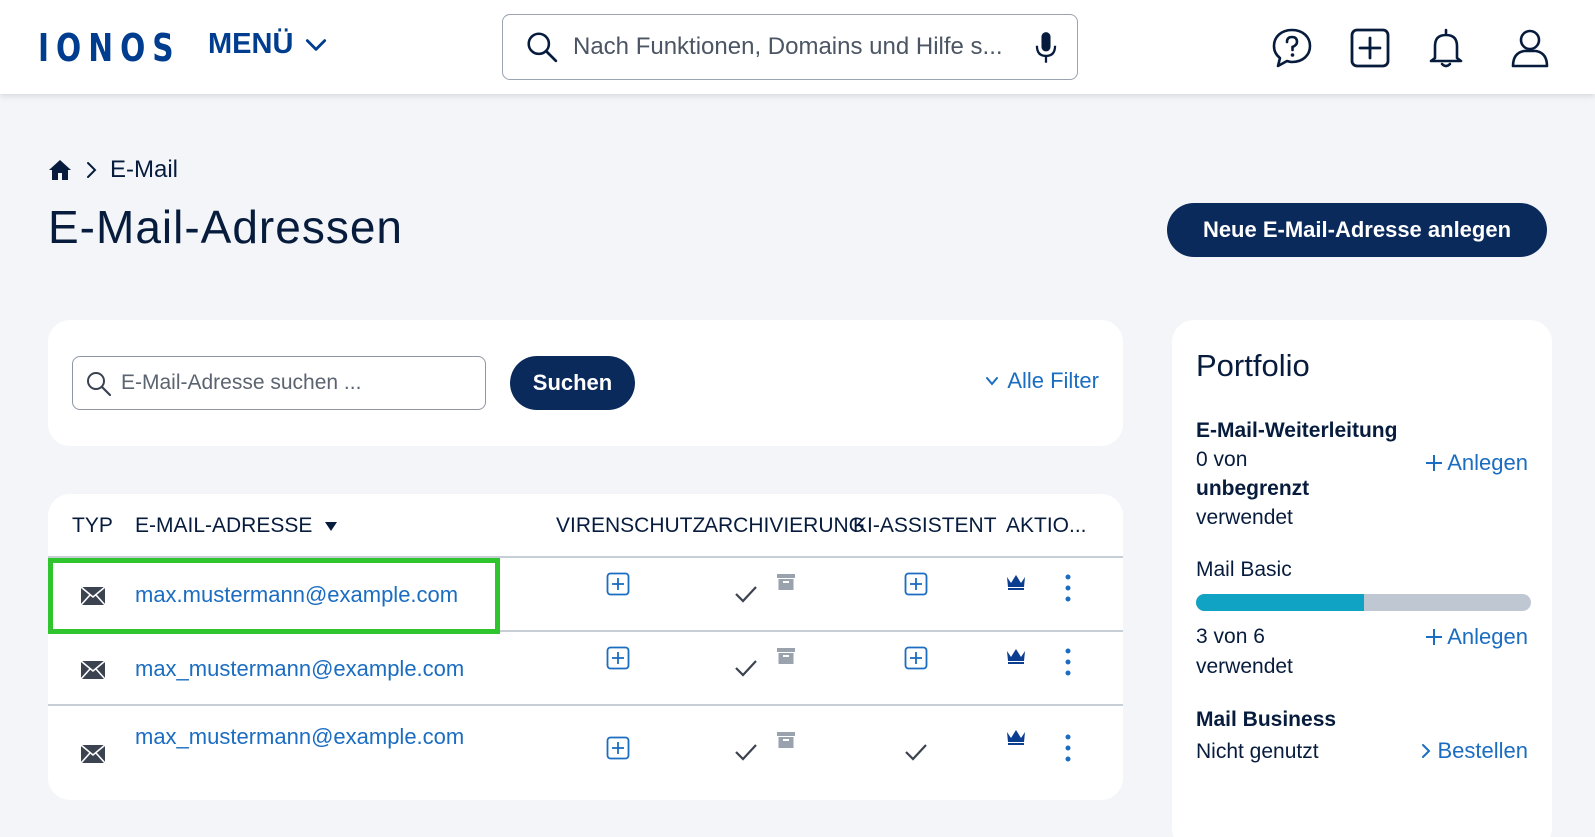  Describe the element at coordinates (1446, 48) in the screenshot. I see `bell-icon` at that location.